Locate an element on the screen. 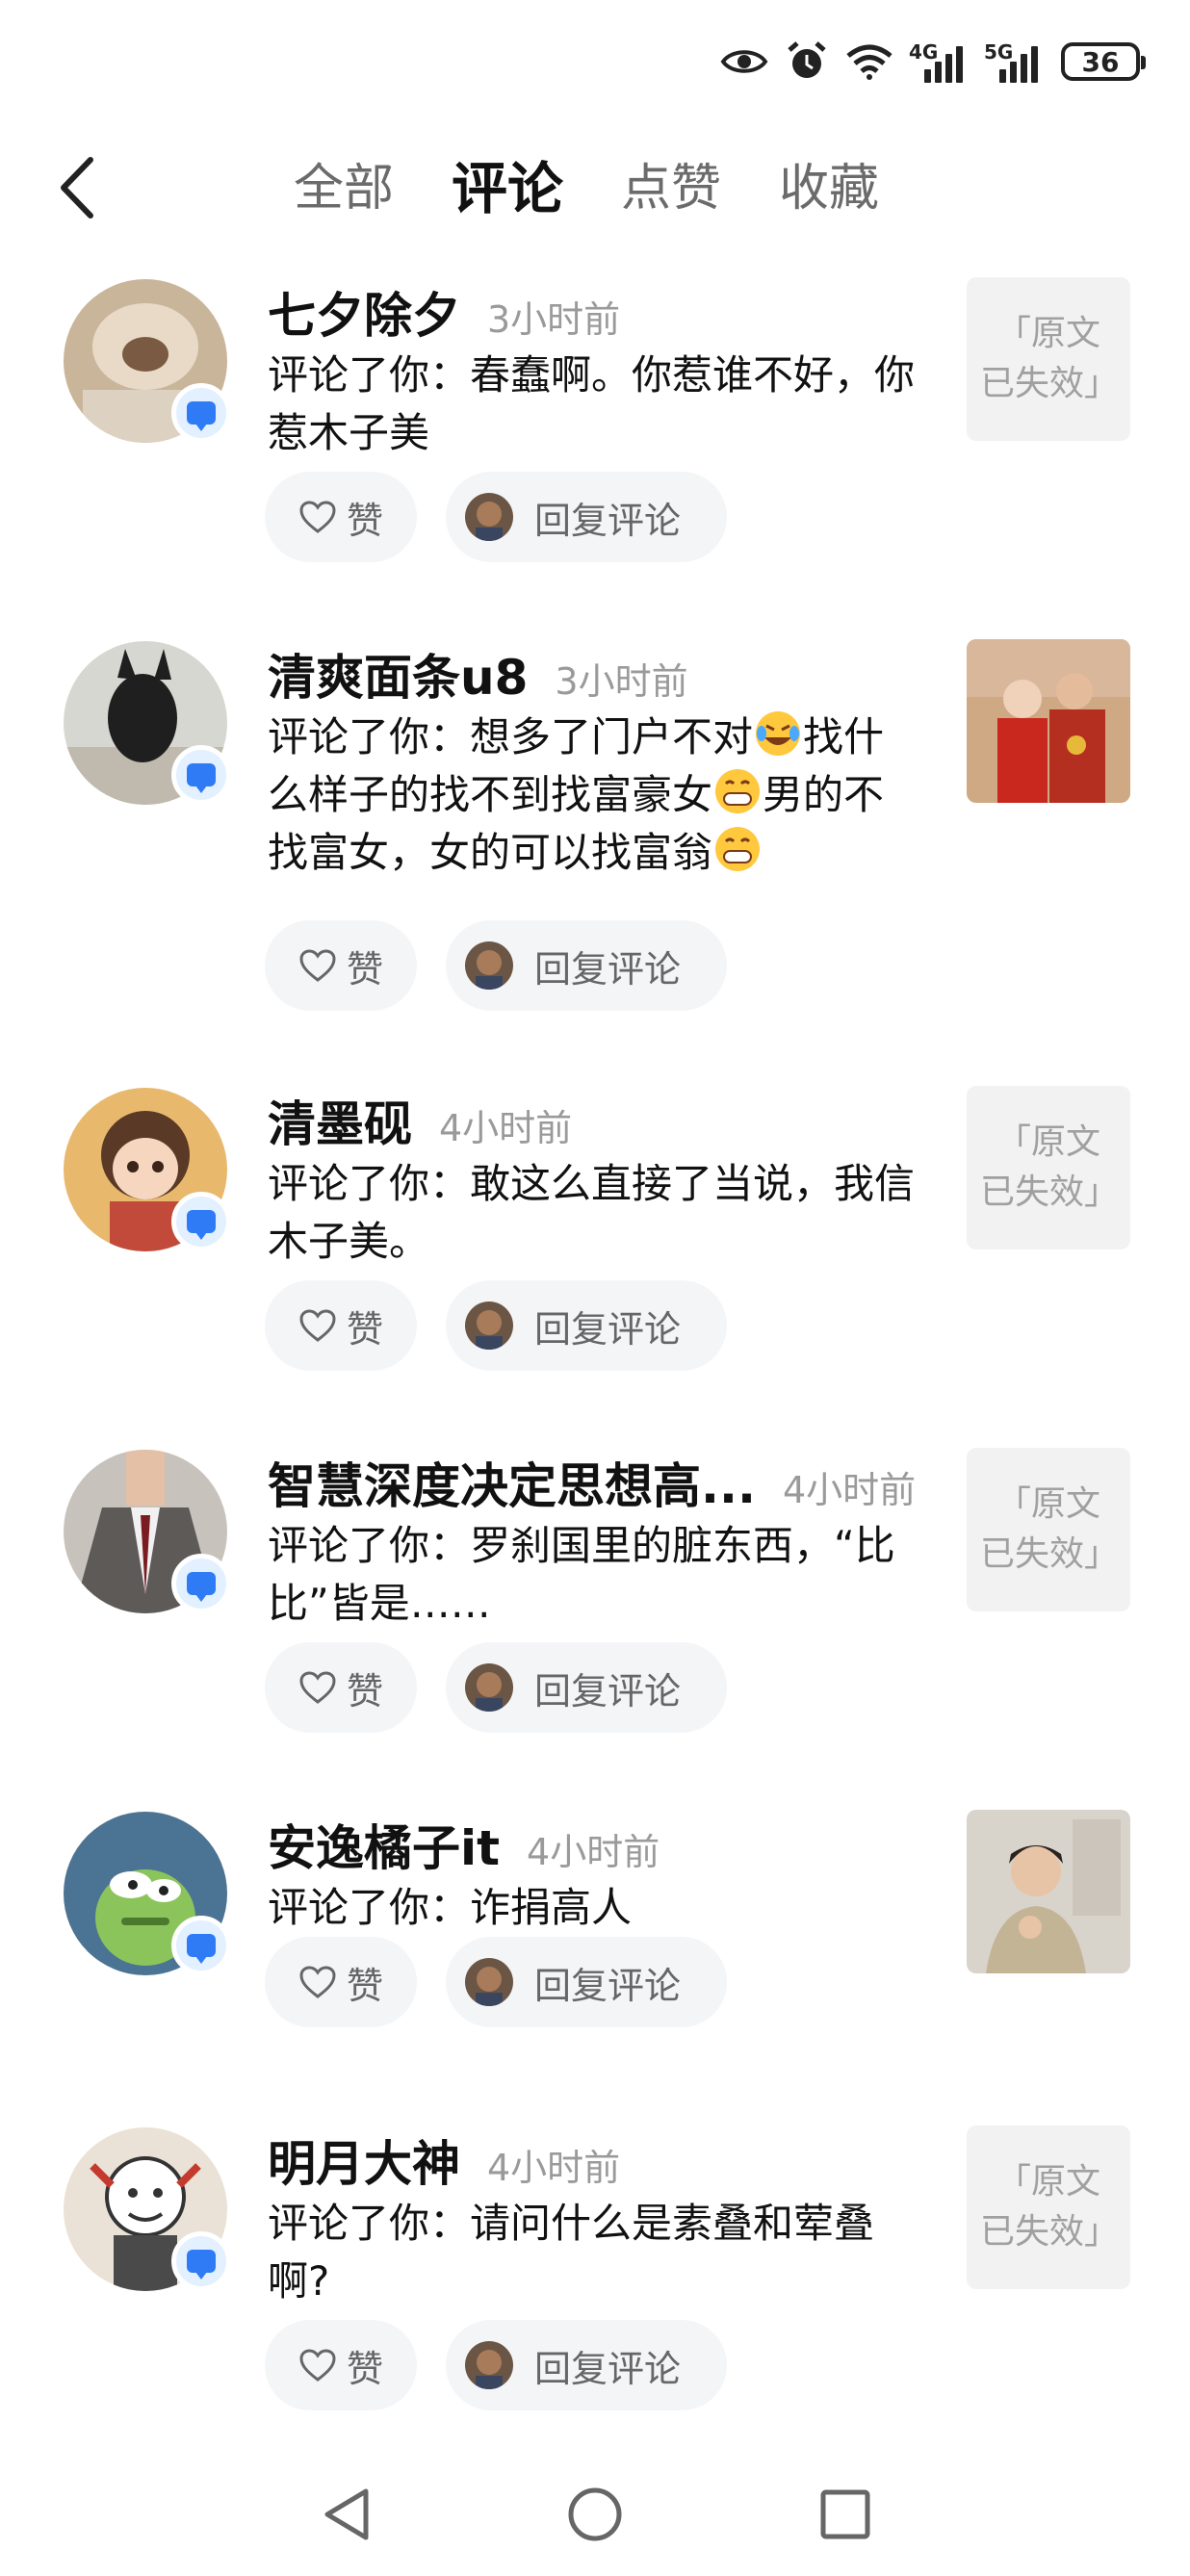  signal-icon: 4G is located at coordinates (939, 62).